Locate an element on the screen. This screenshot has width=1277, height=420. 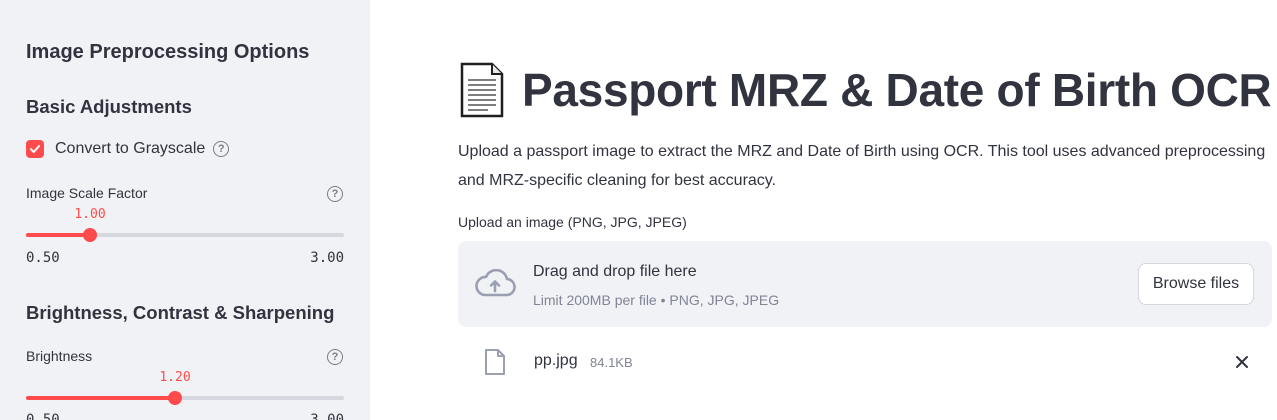
grayscale-checkbox-row: Convert to Grayscale ? is located at coordinates (128, 149).